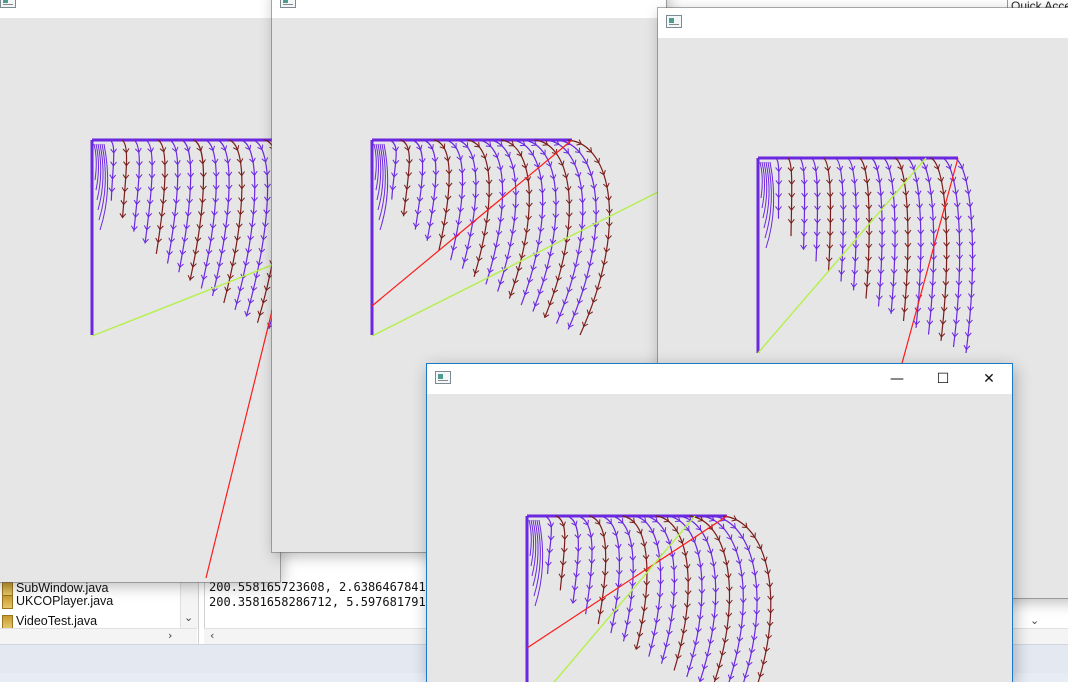 Image resolution: width=1068 pixels, height=682 pixels. Describe the element at coordinates (170, 636) in the screenshot. I see `scroll-right-icon: ›` at that location.